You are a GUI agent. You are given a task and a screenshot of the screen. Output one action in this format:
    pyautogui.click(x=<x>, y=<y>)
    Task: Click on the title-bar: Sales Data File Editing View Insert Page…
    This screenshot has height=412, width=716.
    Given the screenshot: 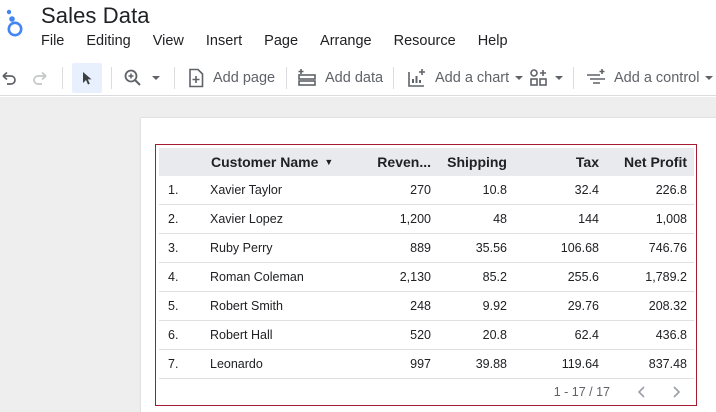 What is the action you would take?
    pyautogui.click(x=358, y=30)
    